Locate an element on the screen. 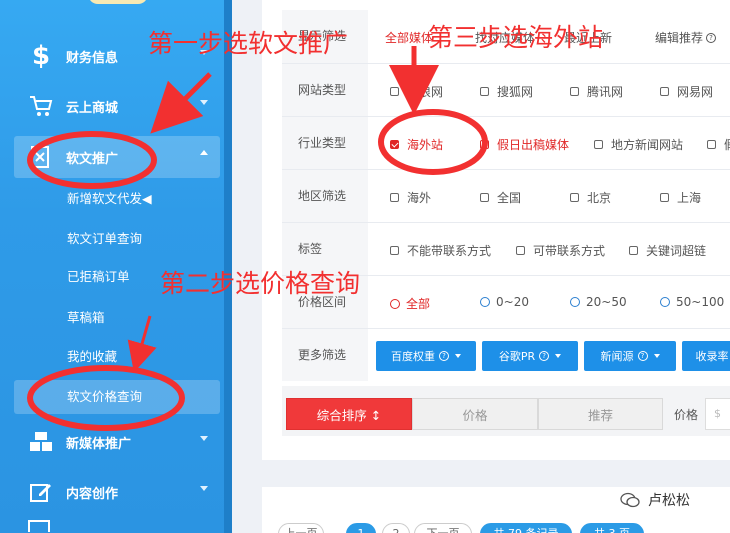 The image size is (730, 533). option-label: 海外 is located at coordinates (419, 198).